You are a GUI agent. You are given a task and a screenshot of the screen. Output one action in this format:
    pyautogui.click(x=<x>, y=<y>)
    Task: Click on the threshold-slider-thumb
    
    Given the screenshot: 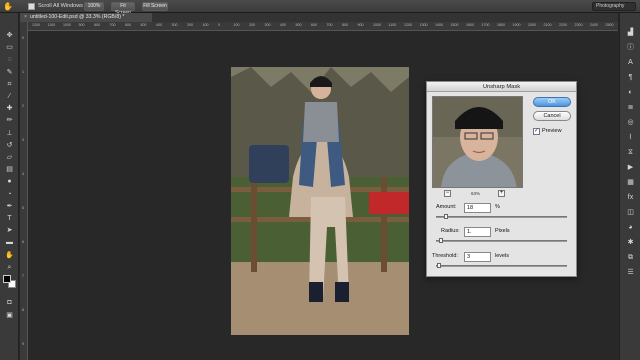 What is the action you would take?
    pyautogui.click(x=439, y=265)
    